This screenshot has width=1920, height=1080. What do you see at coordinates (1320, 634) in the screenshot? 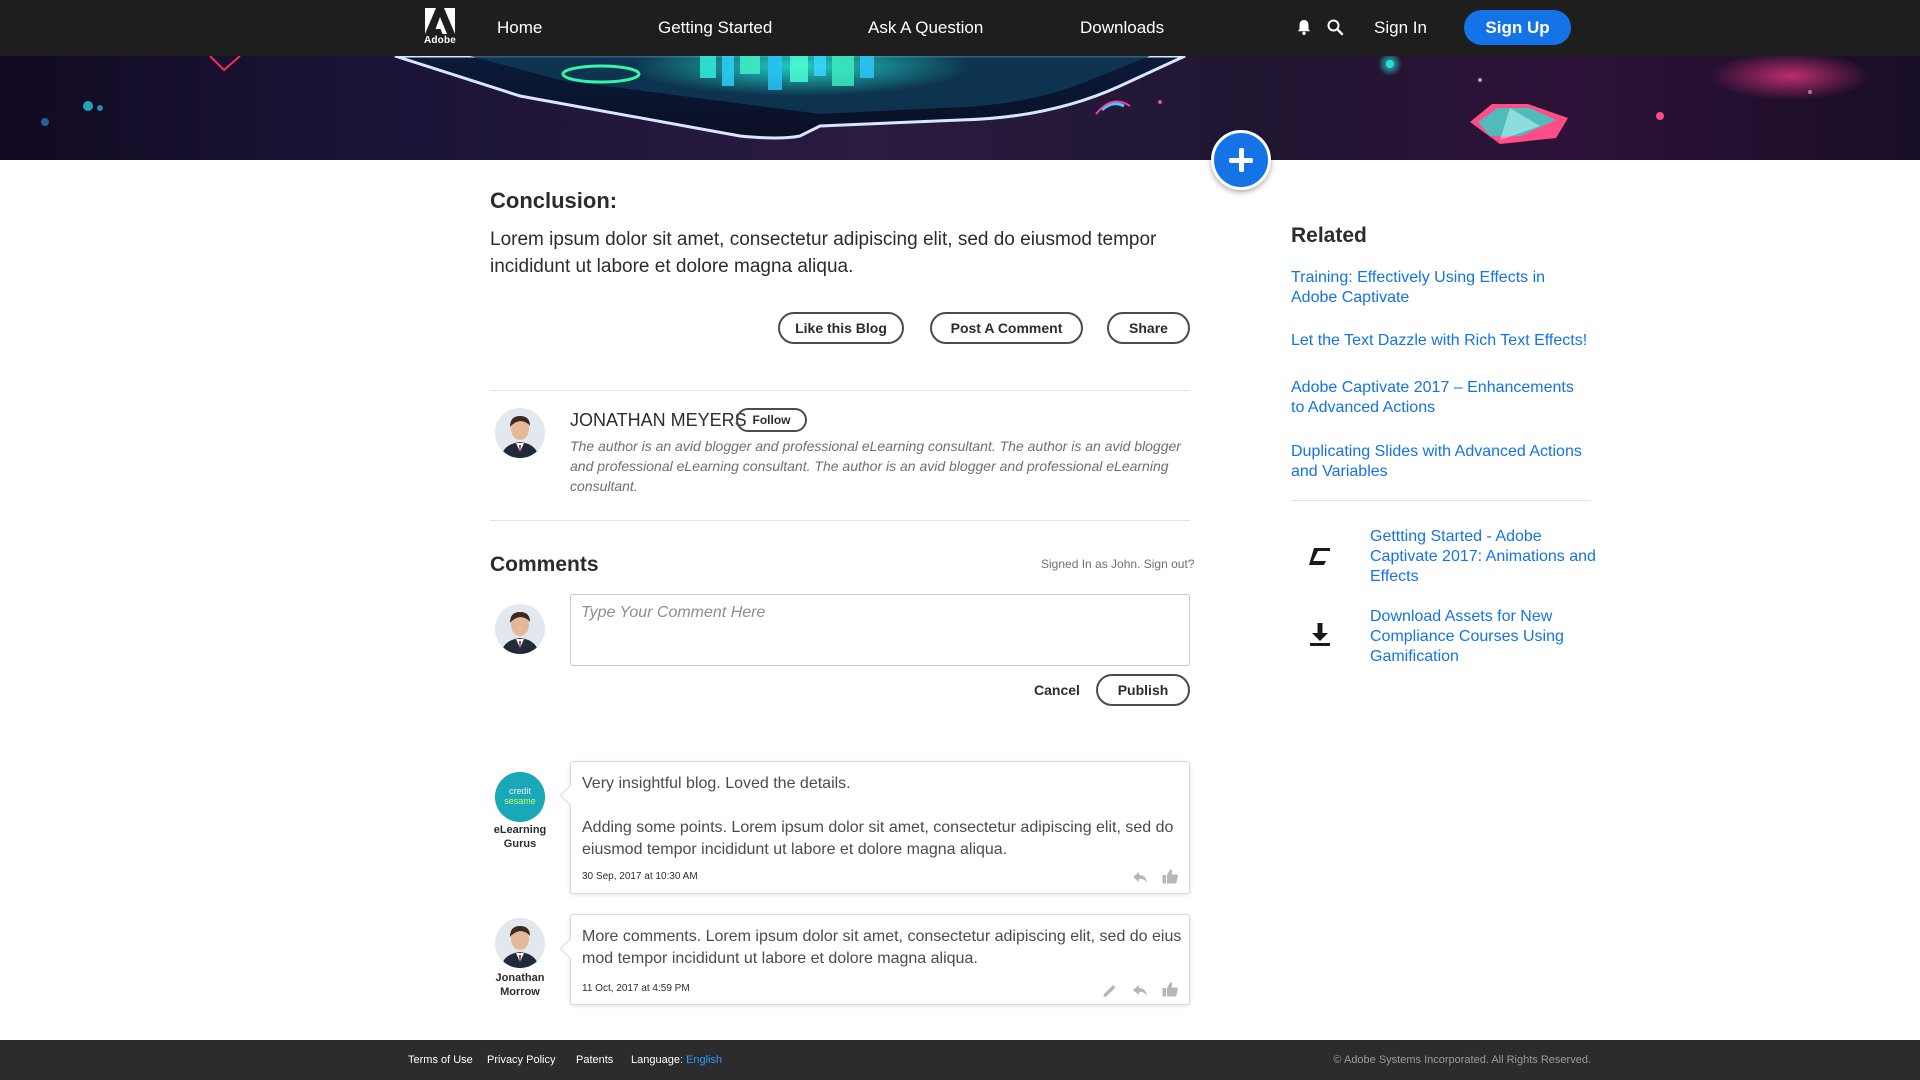
I see `download-icon` at bounding box center [1320, 634].